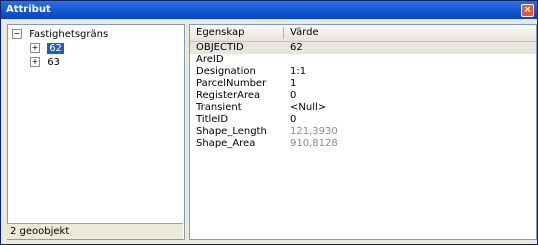 The height and width of the screenshot is (245, 538). I want to click on table-row: AreID, so click(363, 60).